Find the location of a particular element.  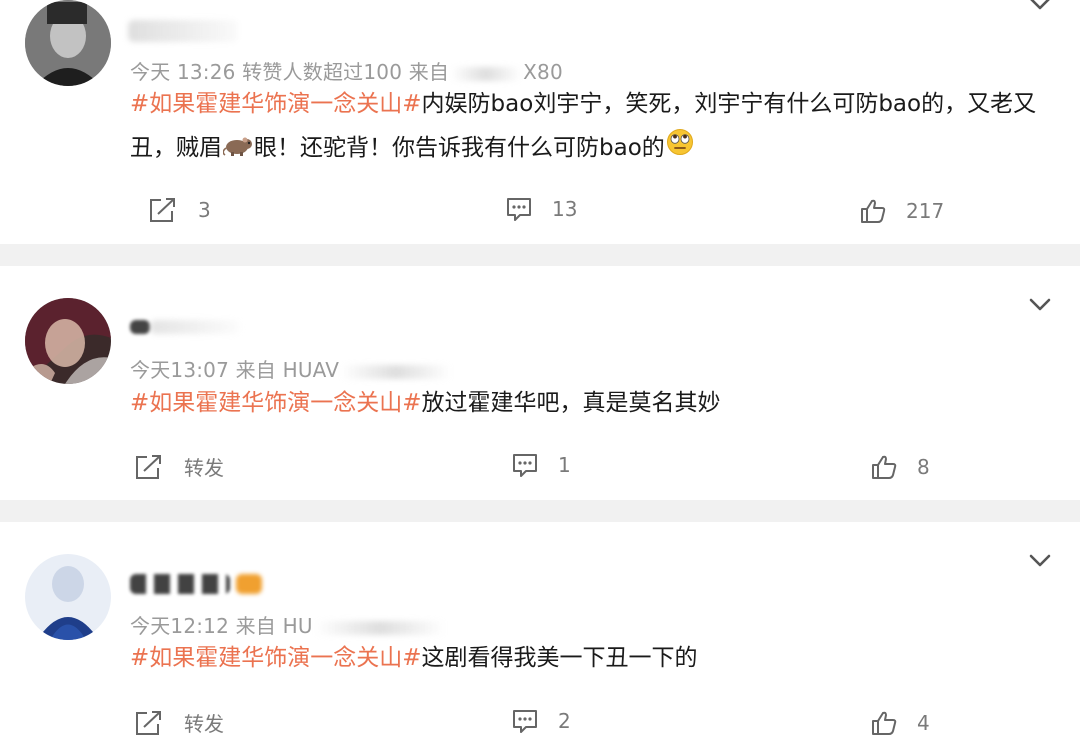

username-blur is located at coordinates (195, 327).